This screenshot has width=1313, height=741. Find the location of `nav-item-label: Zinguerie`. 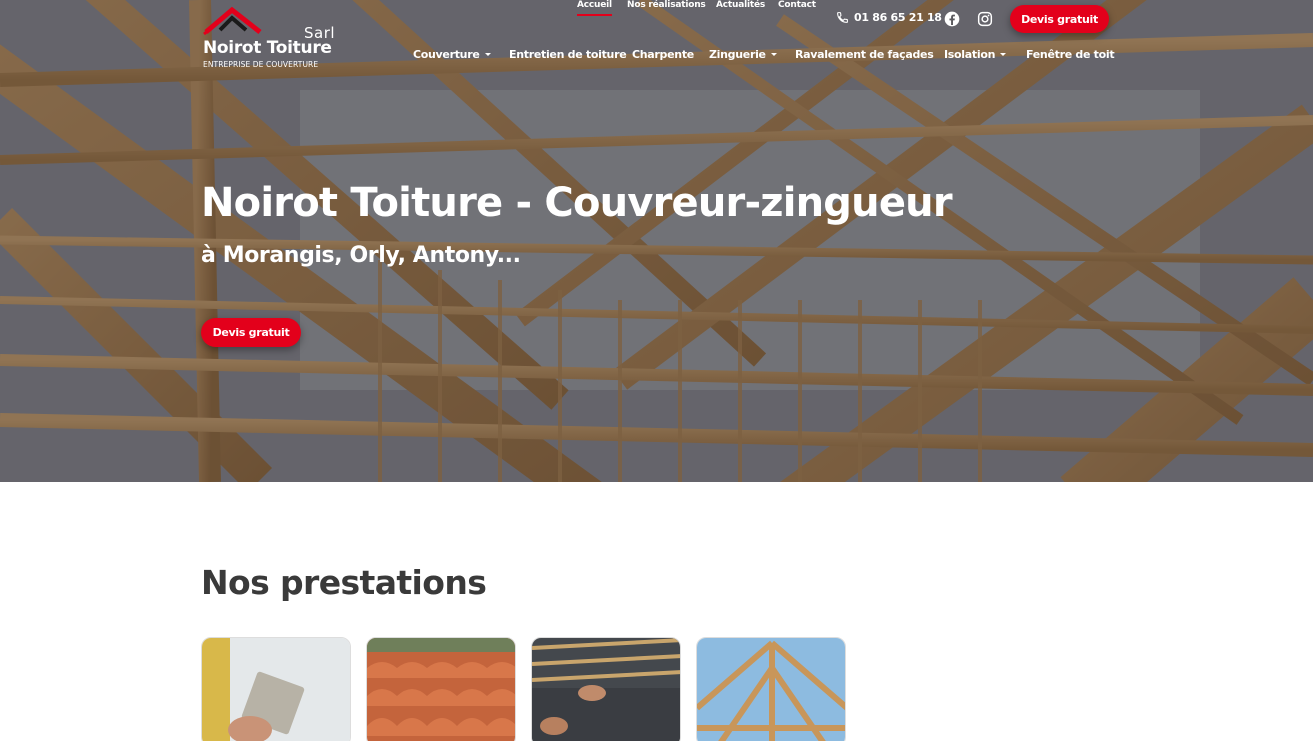

nav-item-label: Zinguerie is located at coordinates (737, 54).